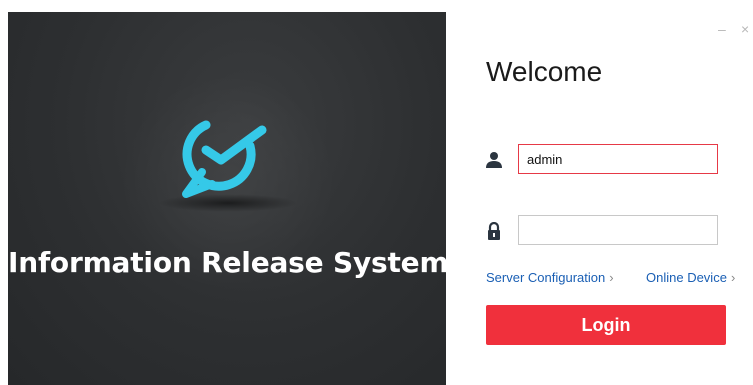 The image size is (753, 385). I want to click on online-device-link: Online Device ›, so click(690, 277).